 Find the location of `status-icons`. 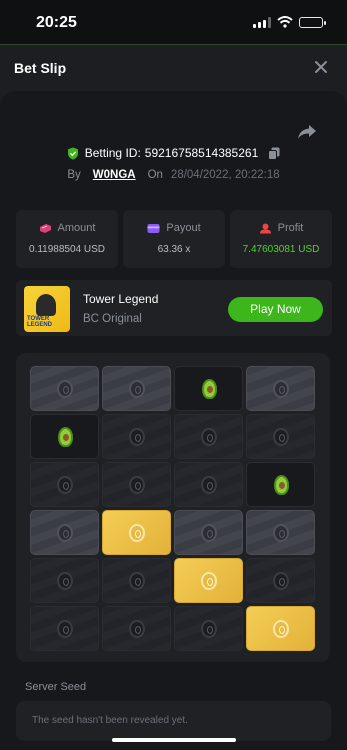

status-icons is located at coordinates (289, 22).